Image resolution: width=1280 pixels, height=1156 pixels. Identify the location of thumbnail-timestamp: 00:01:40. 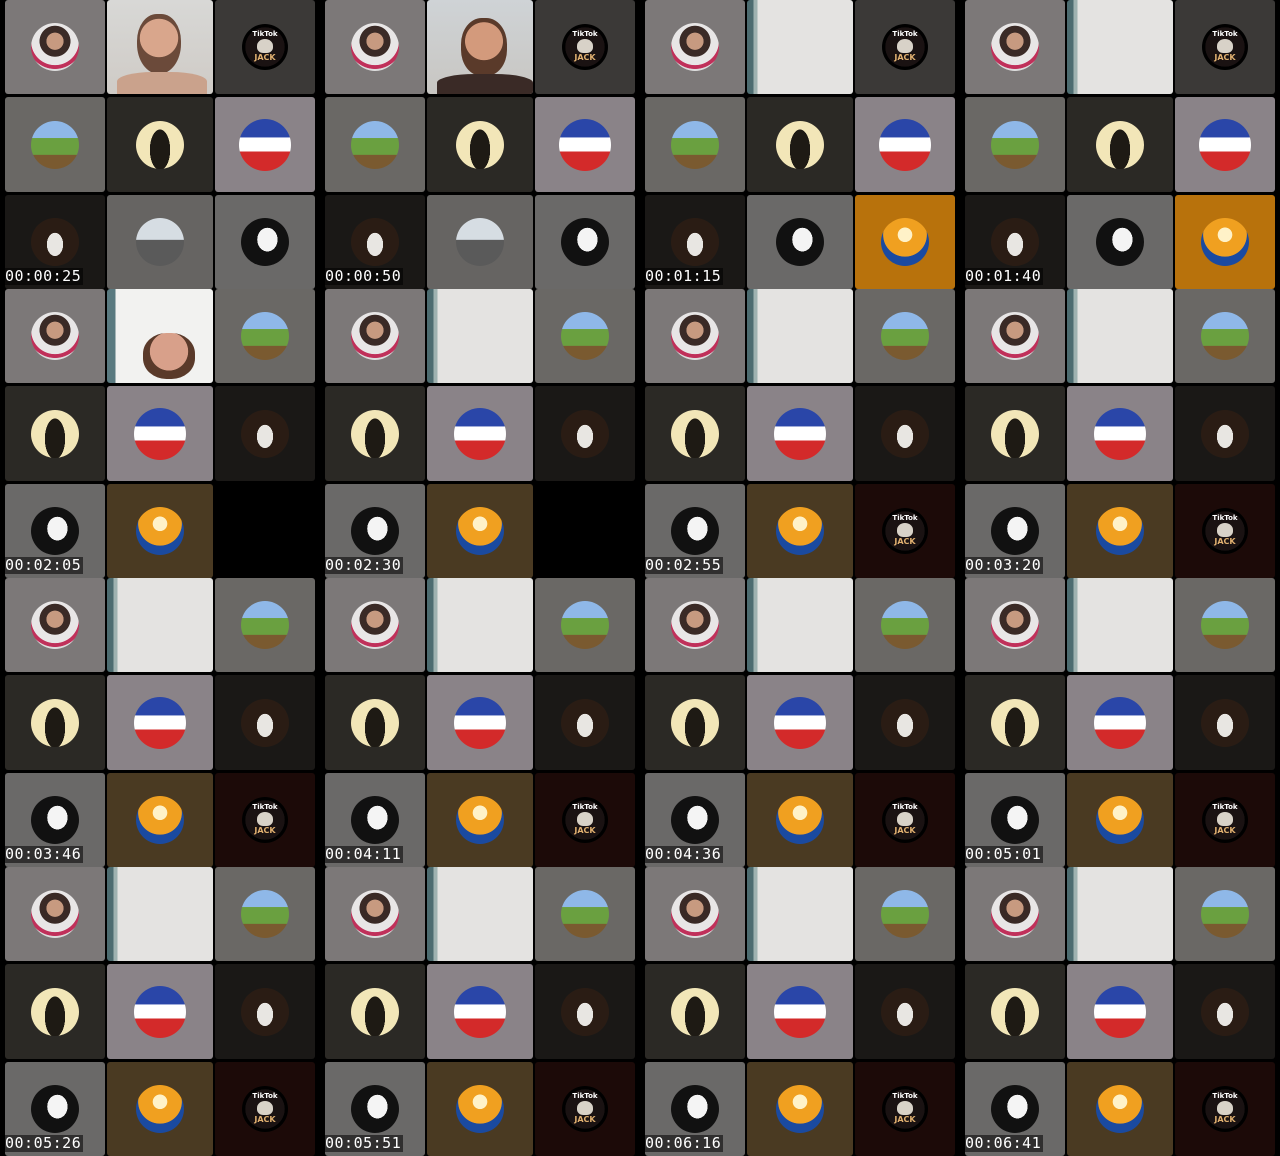
(1003, 276).